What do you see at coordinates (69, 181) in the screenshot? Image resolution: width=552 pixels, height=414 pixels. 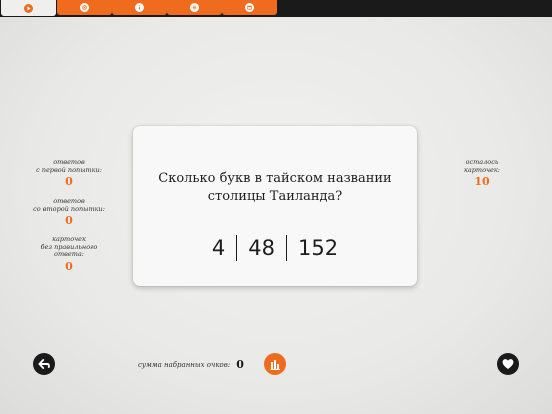 I see `stat-first-attempt-value: 0` at bounding box center [69, 181].